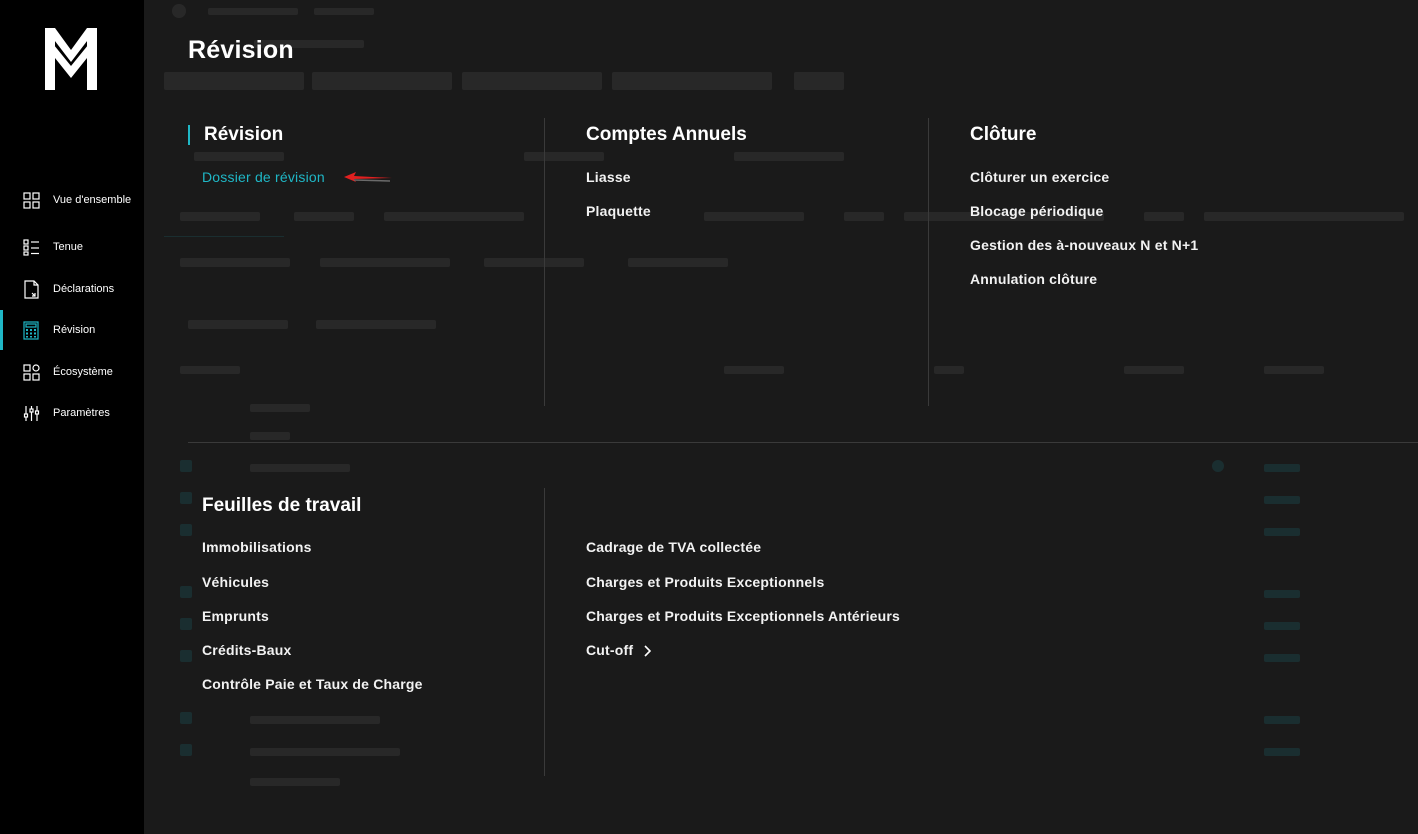 The height and width of the screenshot is (834, 1418). I want to click on sidebar-item-label: Tenue, so click(68, 246).